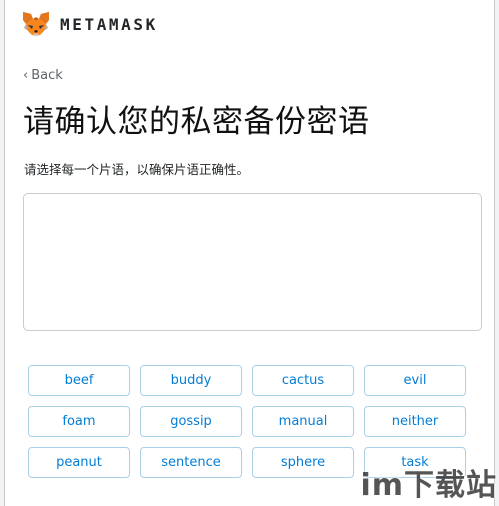 The height and width of the screenshot is (506, 499). I want to click on metamask-fox-icon, so click(36, 23).